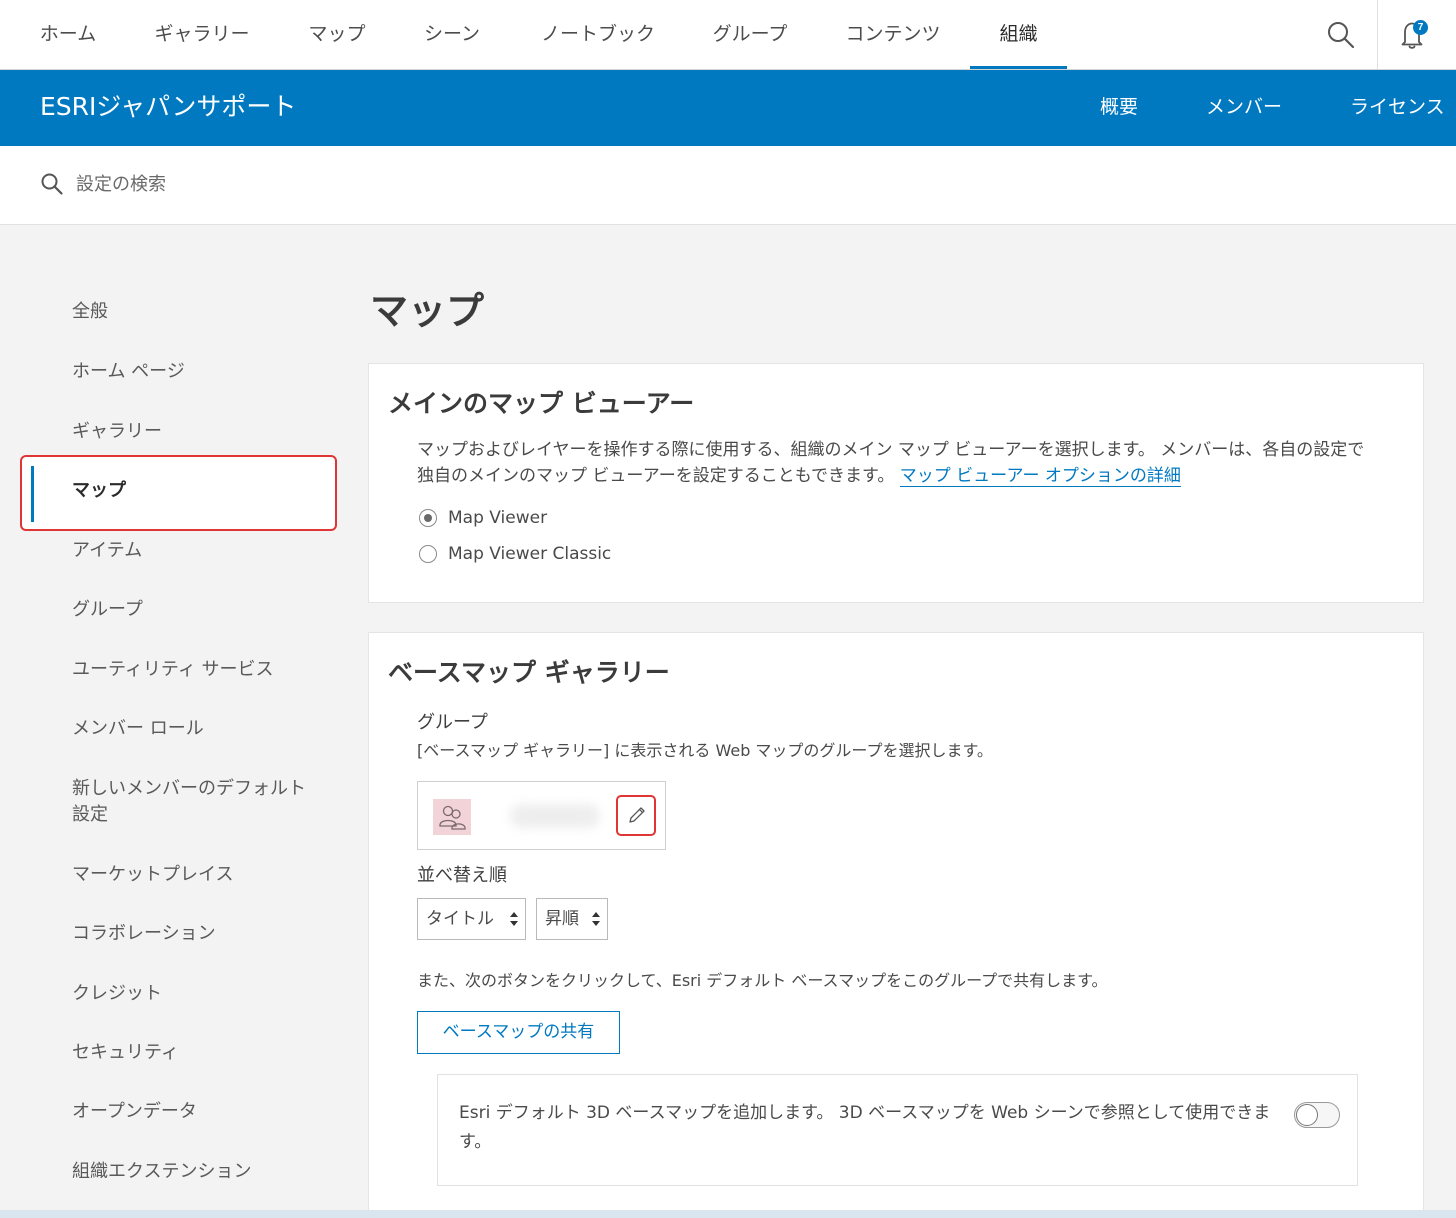 The height and width of the screenshot is (1218, 1456). What do you see at coordinates (337, 34) in the screenshot?
I see `nav-tab-map: マップ` at bounding box center [337, 34].